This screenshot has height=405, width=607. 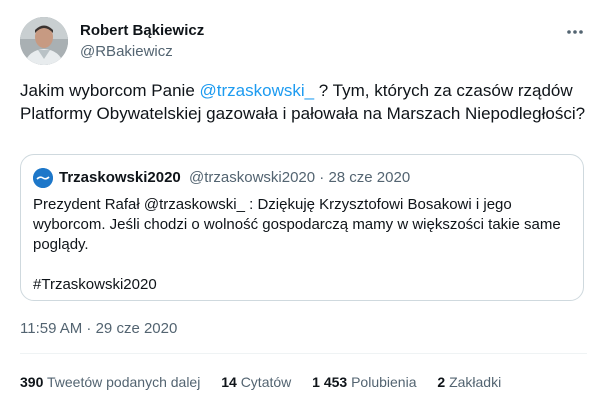 I want to click on likes-stat: 1 453 Polubienia, so click(x=364, y=382).